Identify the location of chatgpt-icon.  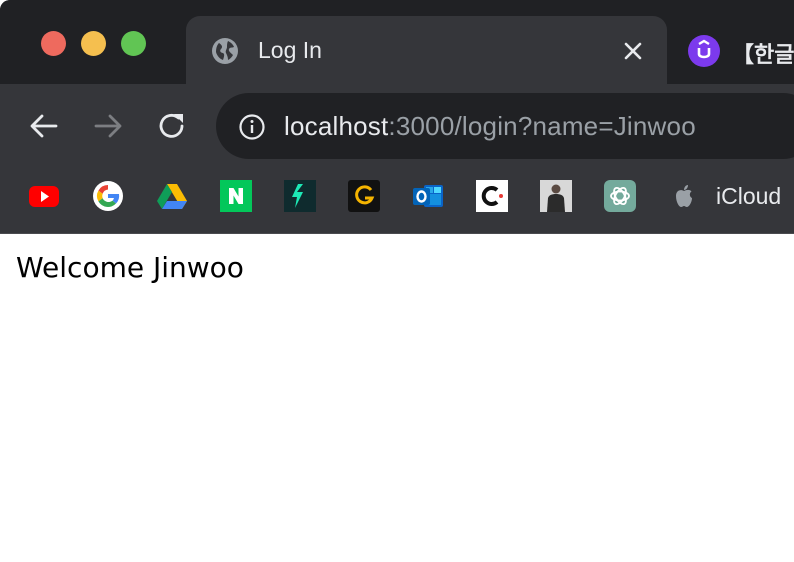
(620, 196).